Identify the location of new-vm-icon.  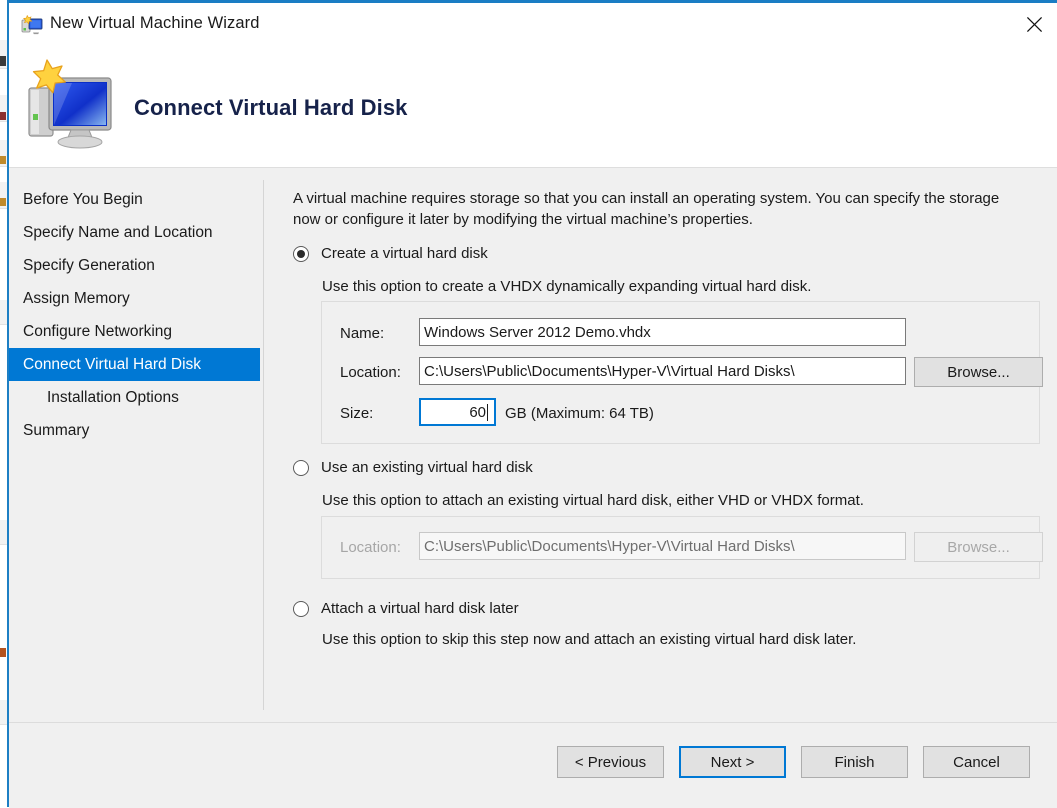
(32, 24).